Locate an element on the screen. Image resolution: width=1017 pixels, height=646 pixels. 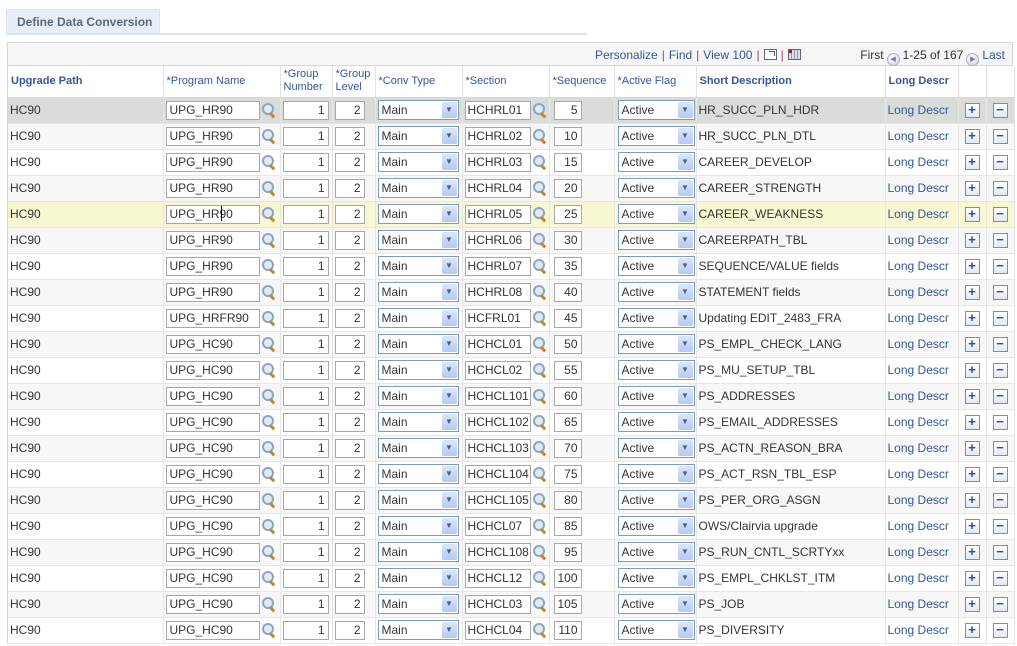
section-input: HCHRL02 is located at coordinates (497, 136).